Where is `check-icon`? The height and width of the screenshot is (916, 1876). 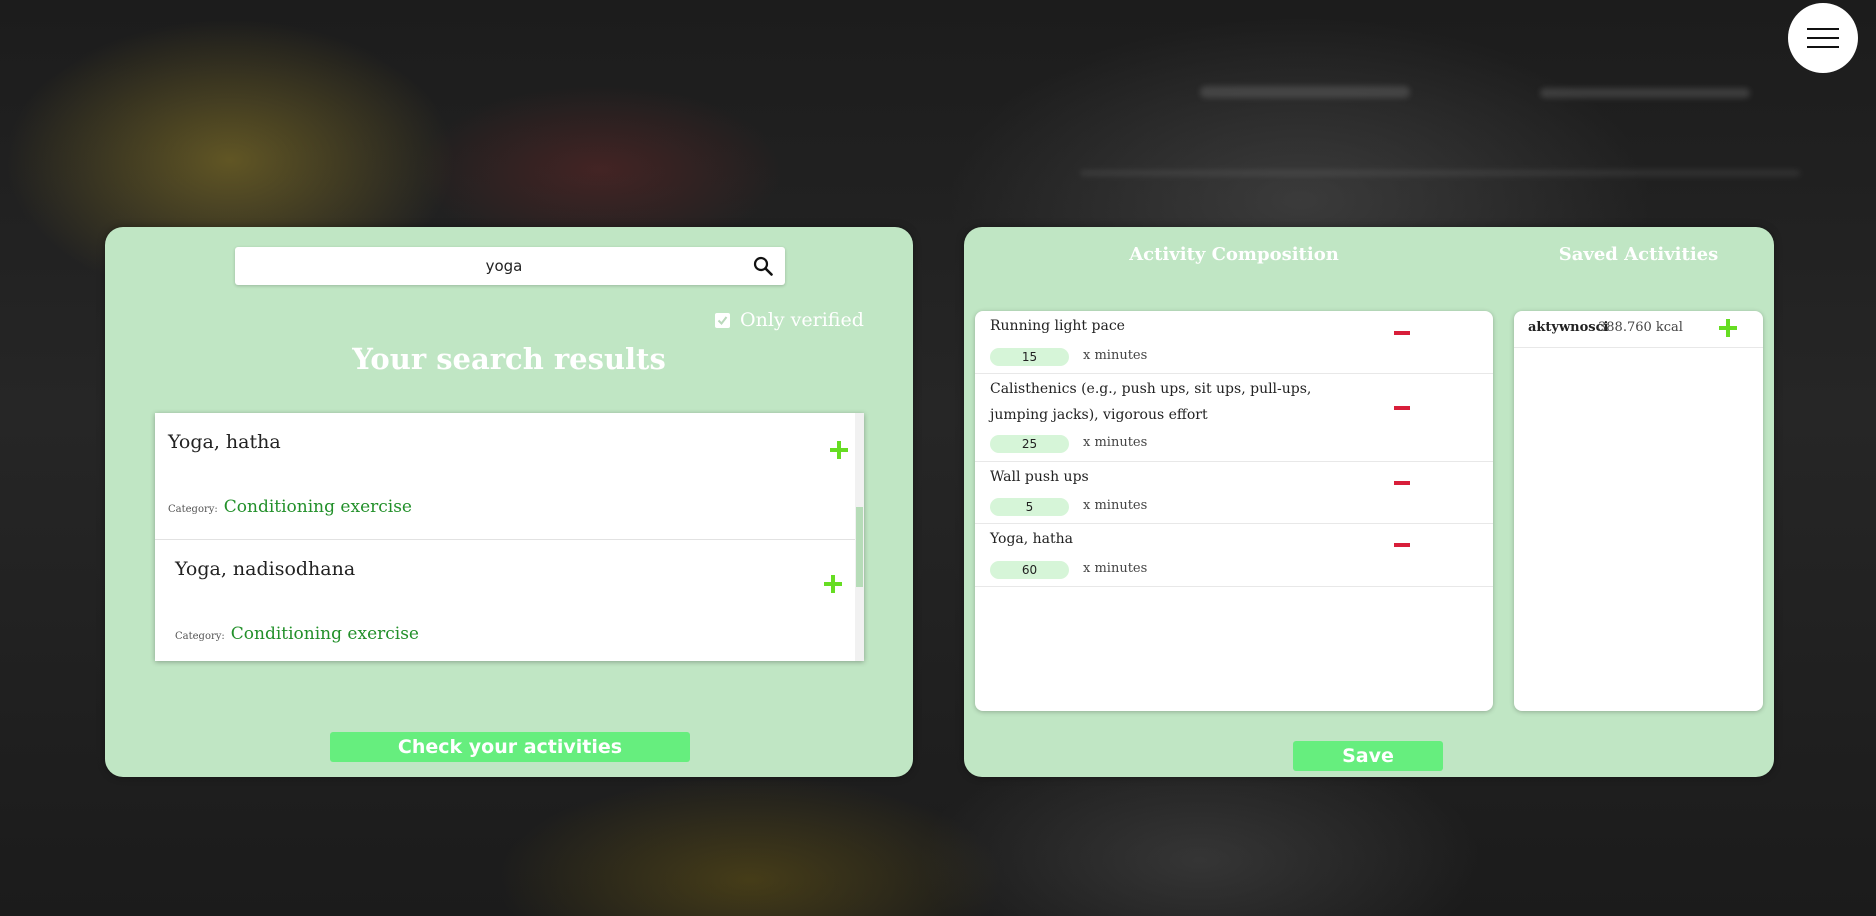
check-icon is located at coordinates (722, 320).